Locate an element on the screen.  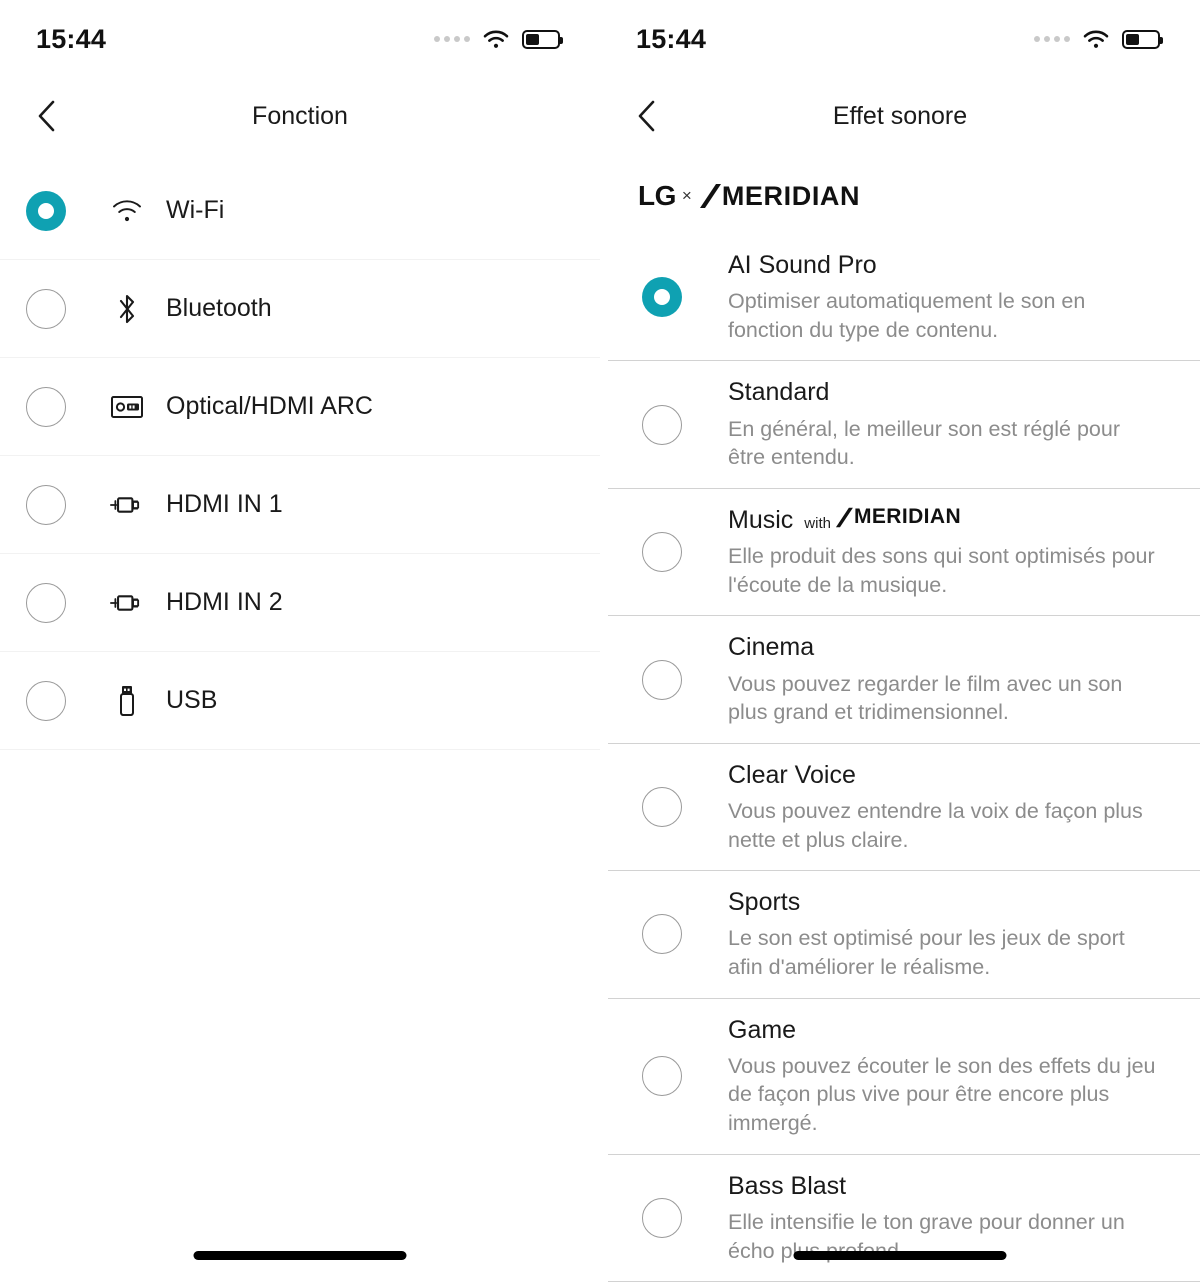
back-button-effet-sonore is located at coordinates (647, 116).